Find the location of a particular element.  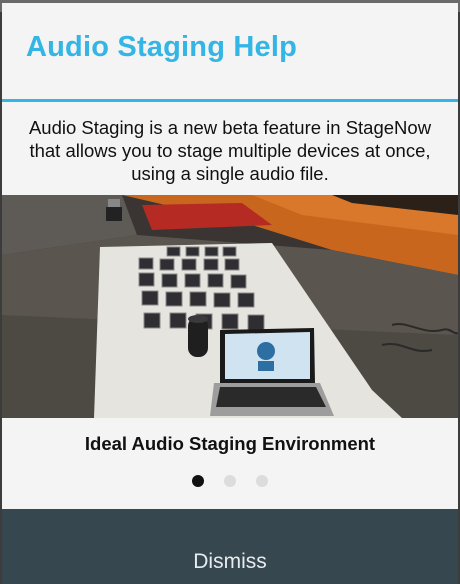

dialog-title: Audio Staging Help is located at coordinates (162, 47).